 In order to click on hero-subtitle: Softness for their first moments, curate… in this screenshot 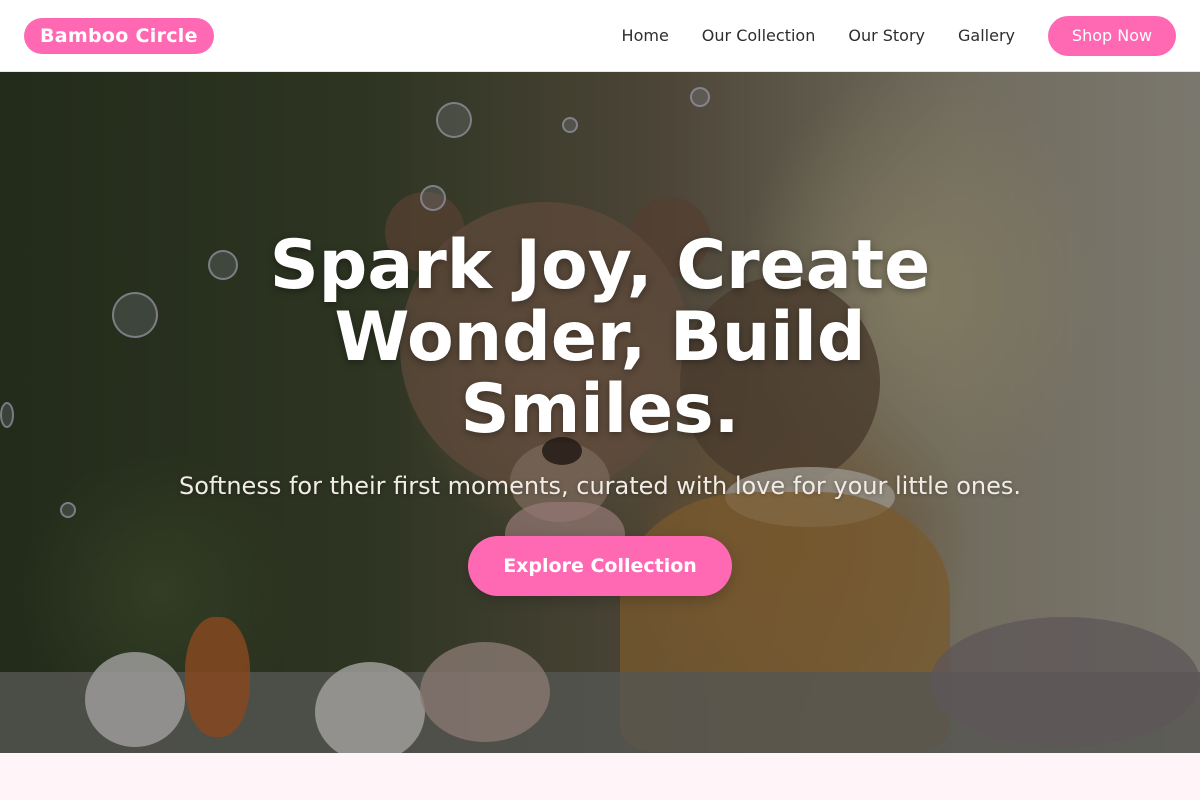, I will do `click(599, 486)`.